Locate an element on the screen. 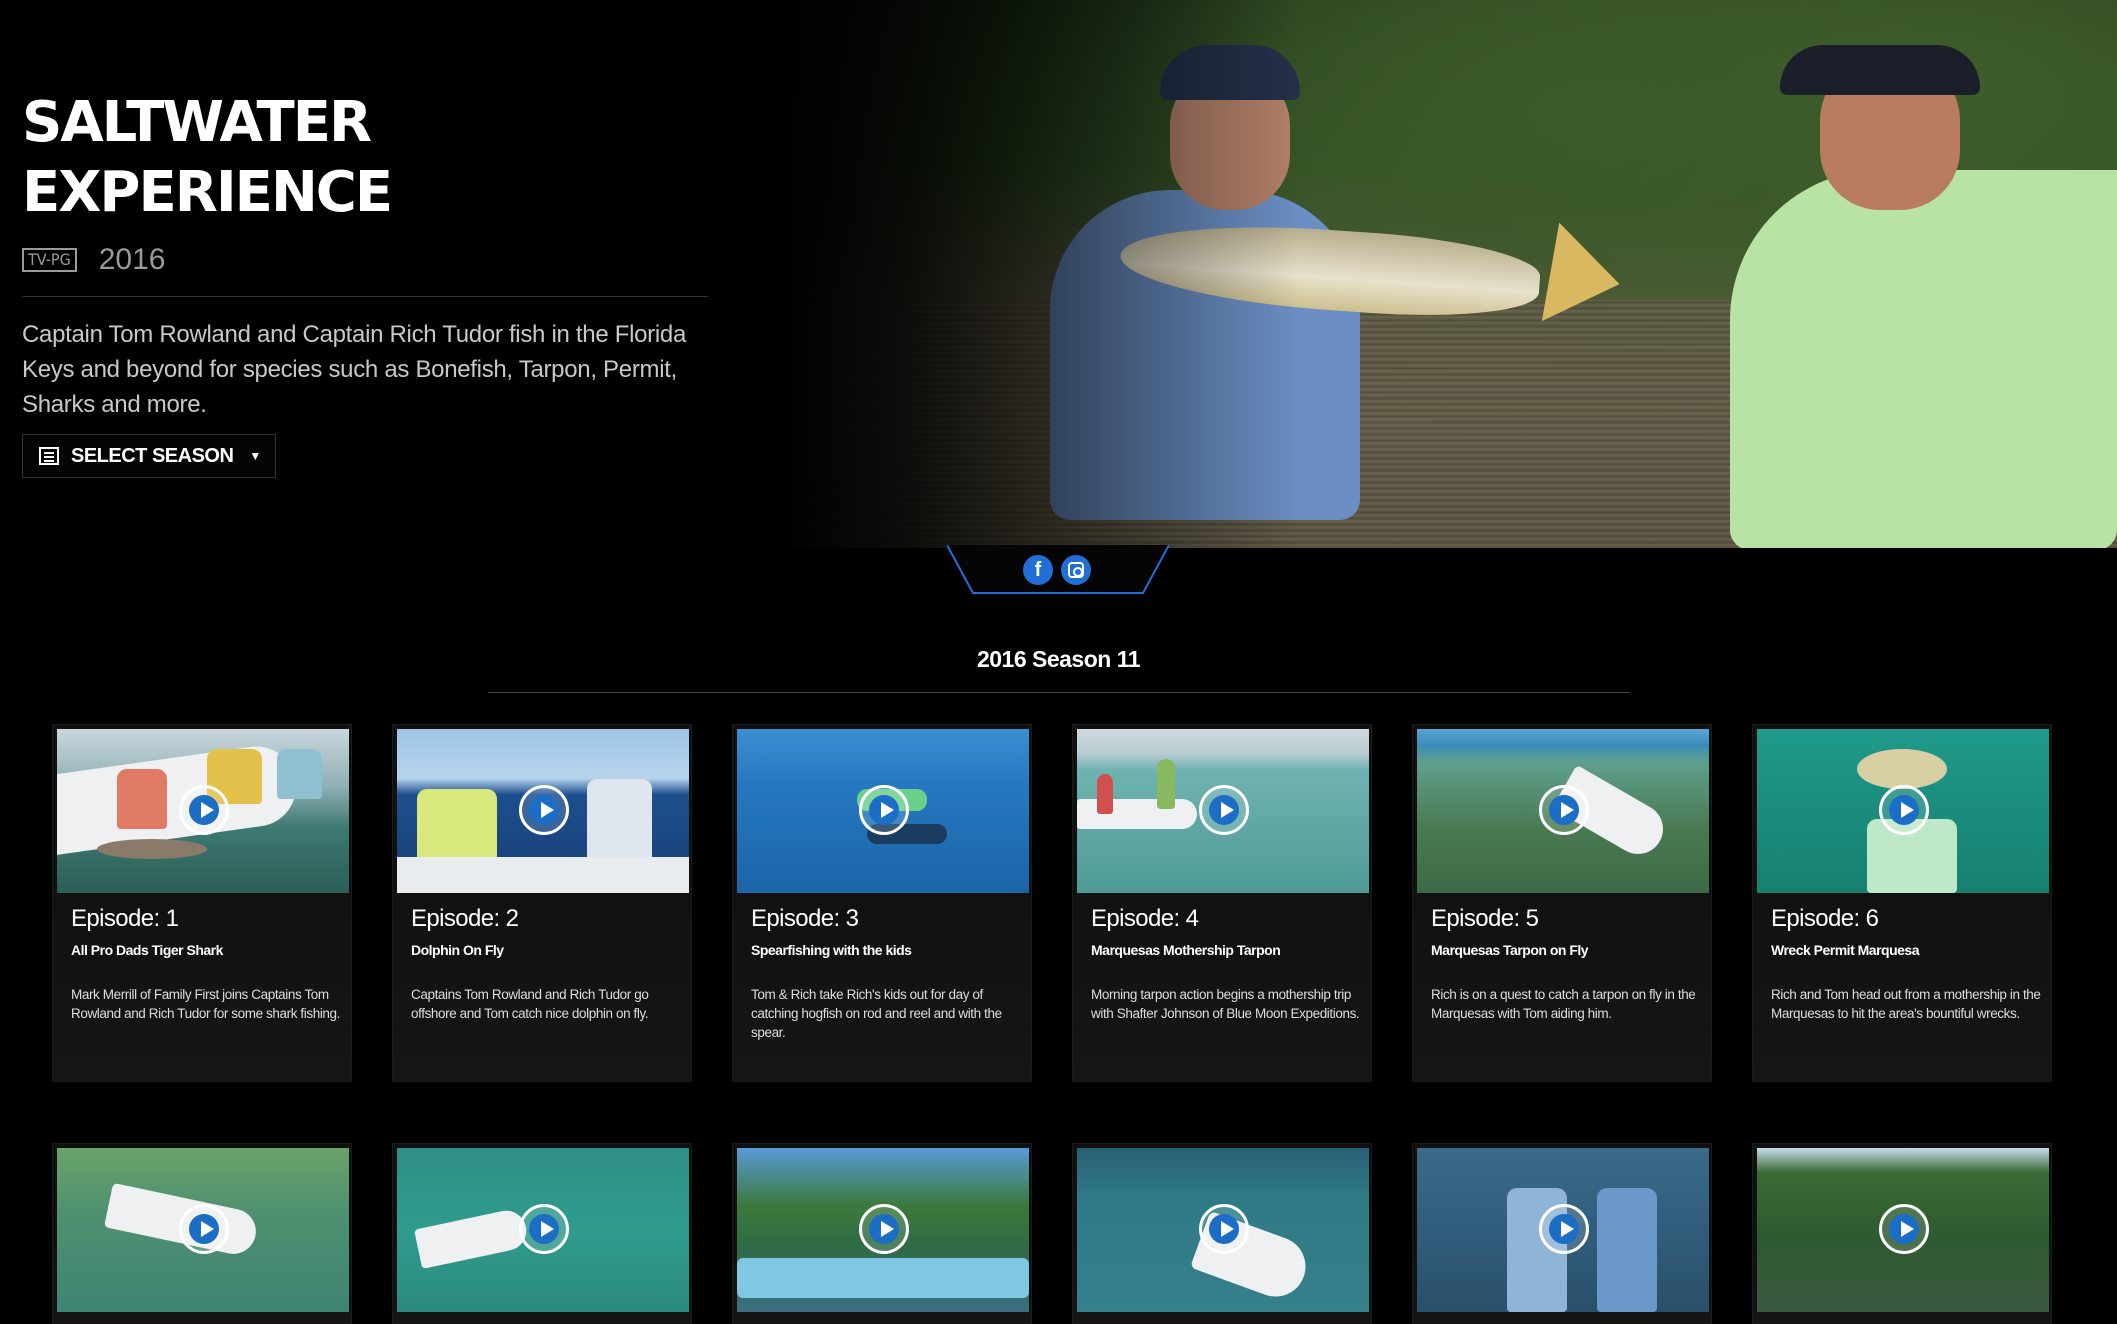 The image size is (2117, 1324). episode-title: Marquesas Tarpon on Fly is located at coordinates (1510, 950).